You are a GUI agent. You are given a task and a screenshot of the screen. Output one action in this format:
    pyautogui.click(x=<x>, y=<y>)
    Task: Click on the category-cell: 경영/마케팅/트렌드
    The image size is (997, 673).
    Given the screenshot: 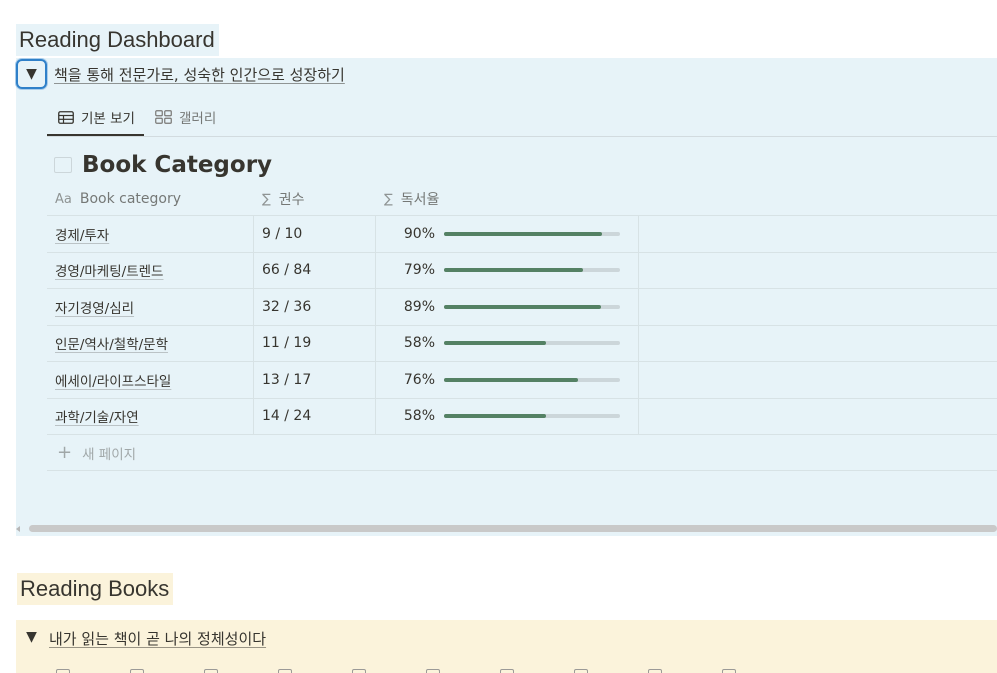 What is the action you would take?
    pyautogui.click(x=150, y=270)
    